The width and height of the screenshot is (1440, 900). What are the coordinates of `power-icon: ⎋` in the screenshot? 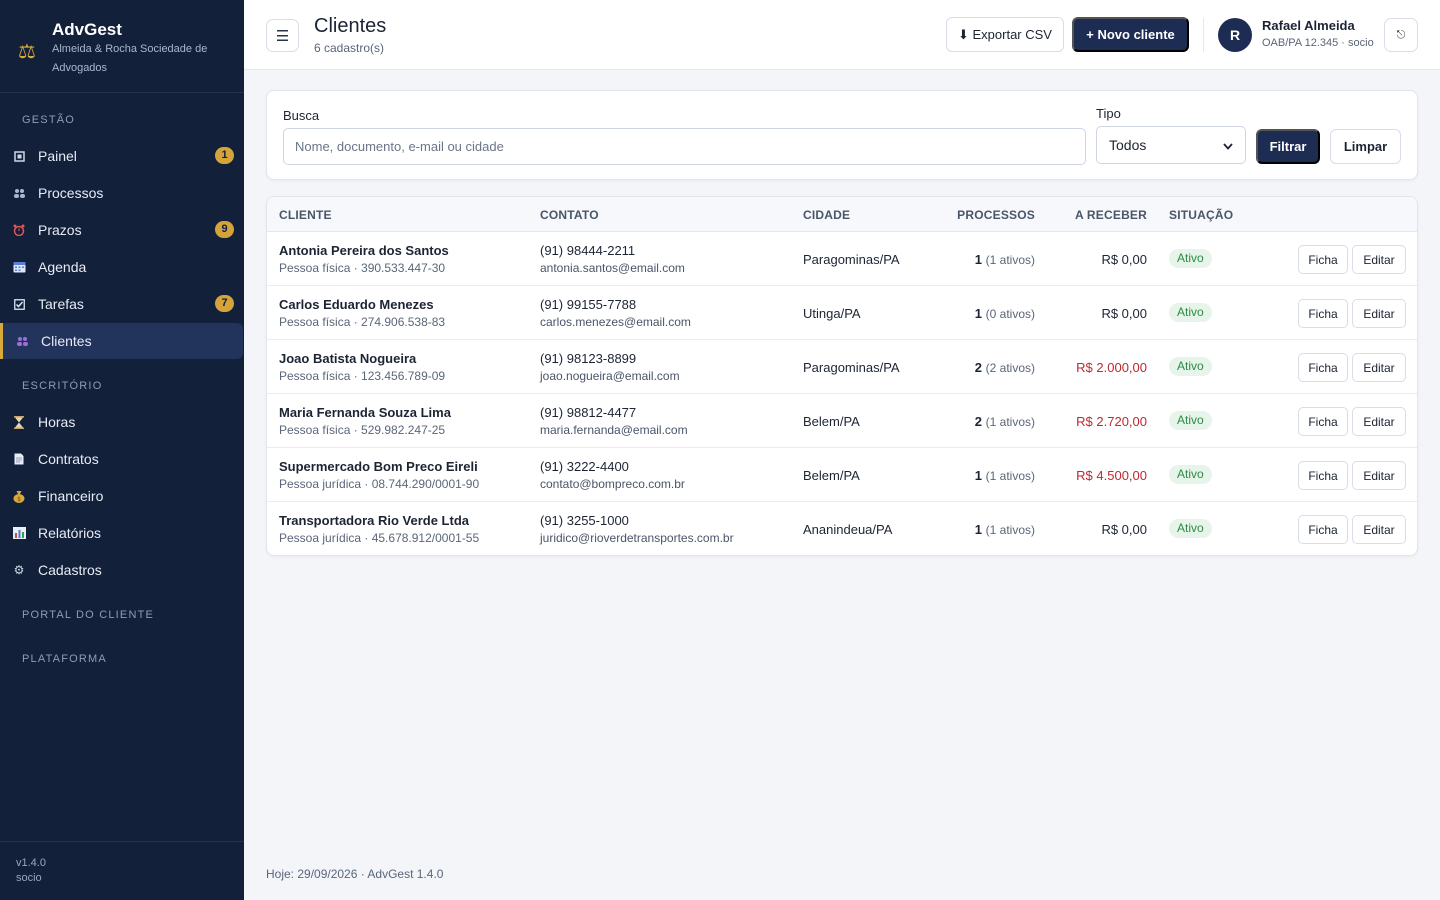 It's located at (1401, 34).